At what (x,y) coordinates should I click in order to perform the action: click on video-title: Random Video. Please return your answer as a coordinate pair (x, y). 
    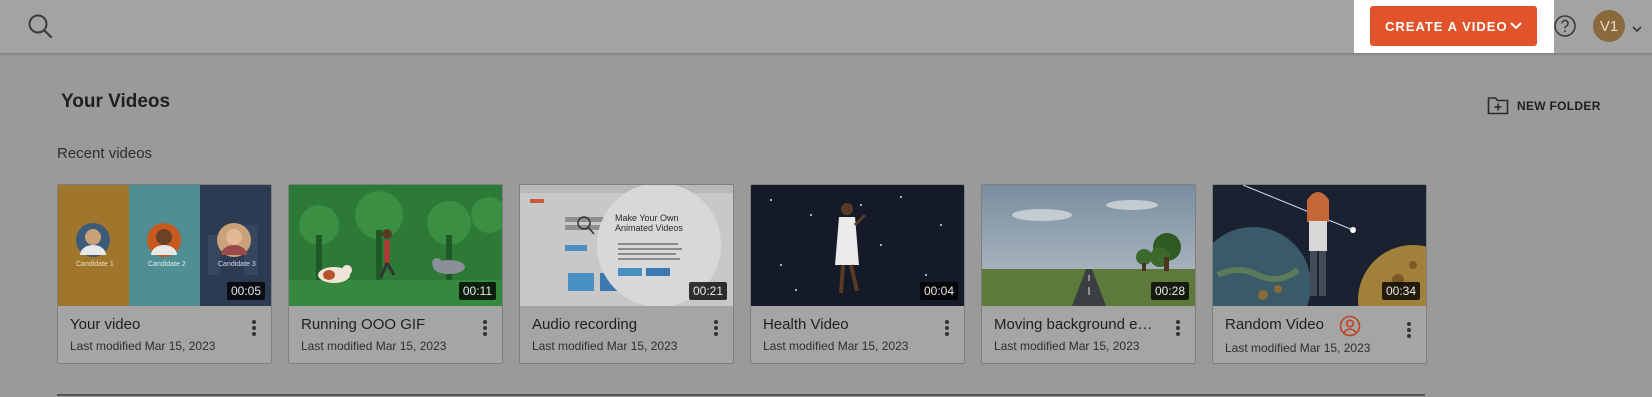
    Looking at the image, I should click on (1280, 324).